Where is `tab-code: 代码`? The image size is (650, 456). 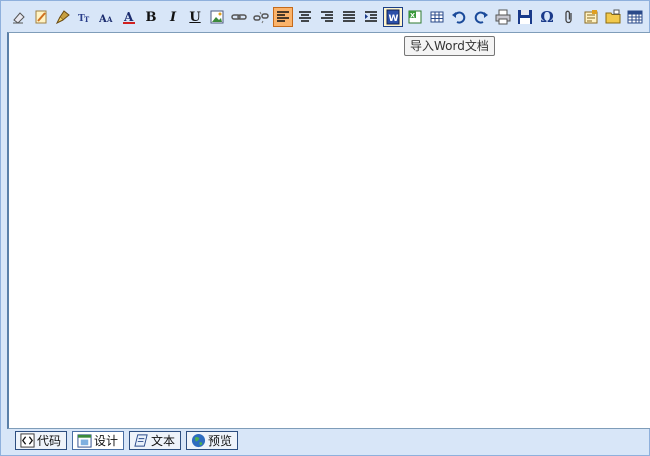
tab-code: 代码 is located at coordinates (41, 440).